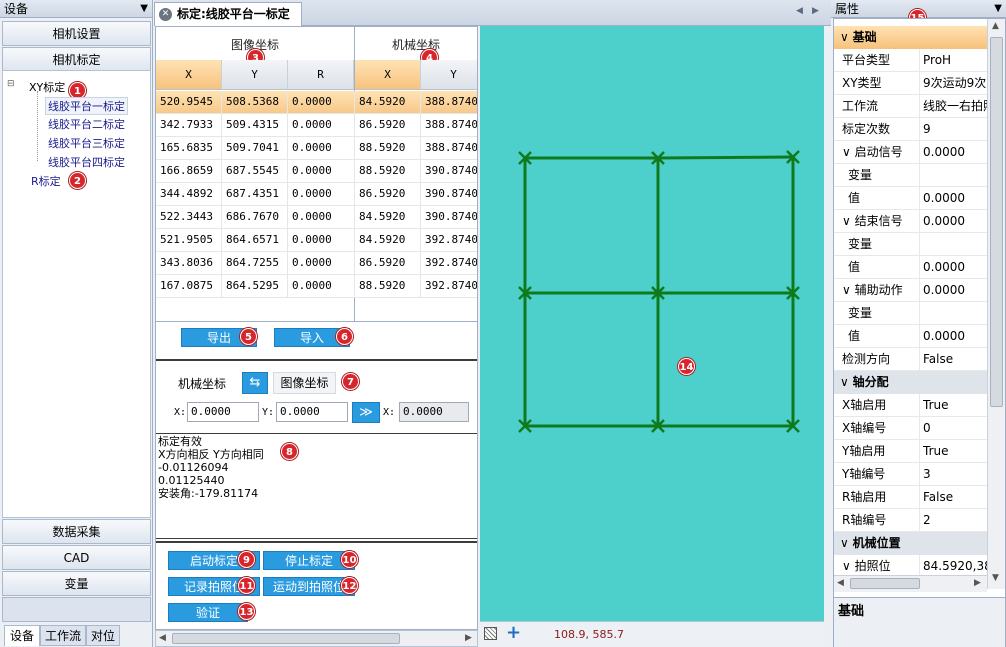  Describe the element at coordinates (910, 497) in the screenshot. I see `property-row: R轴启用 False` at that location.